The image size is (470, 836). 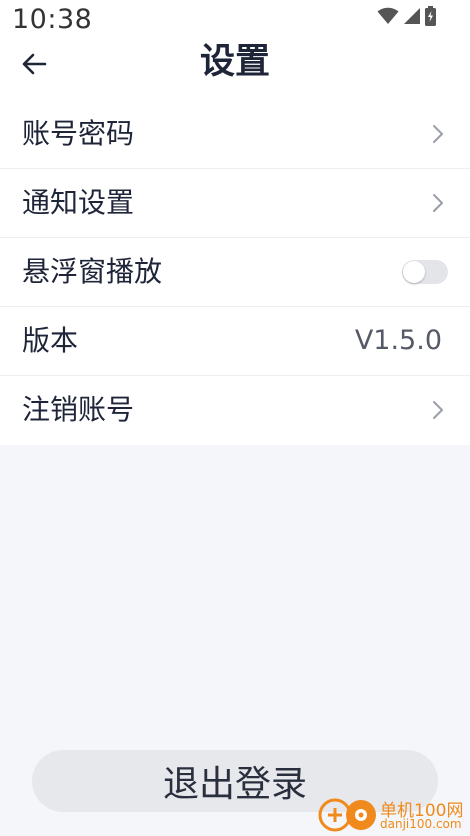 I want to click on floating-window-toggle, so click(x=425, y=272).